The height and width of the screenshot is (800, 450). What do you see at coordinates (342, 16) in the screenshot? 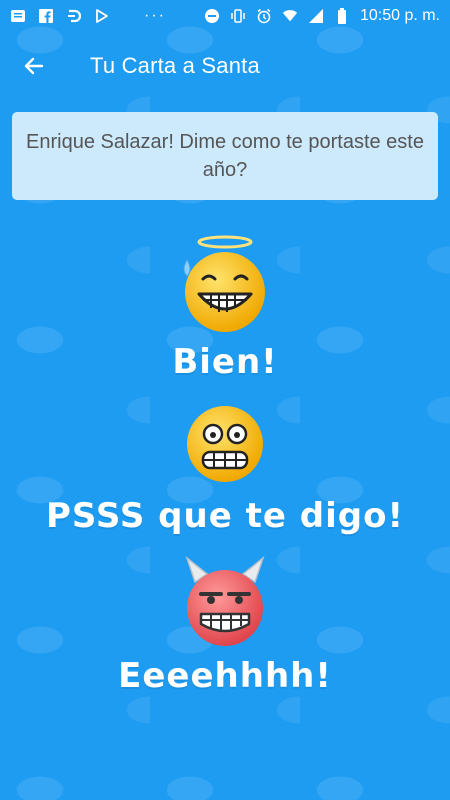
I see `battery-icon` at bounding box center [342, 16].